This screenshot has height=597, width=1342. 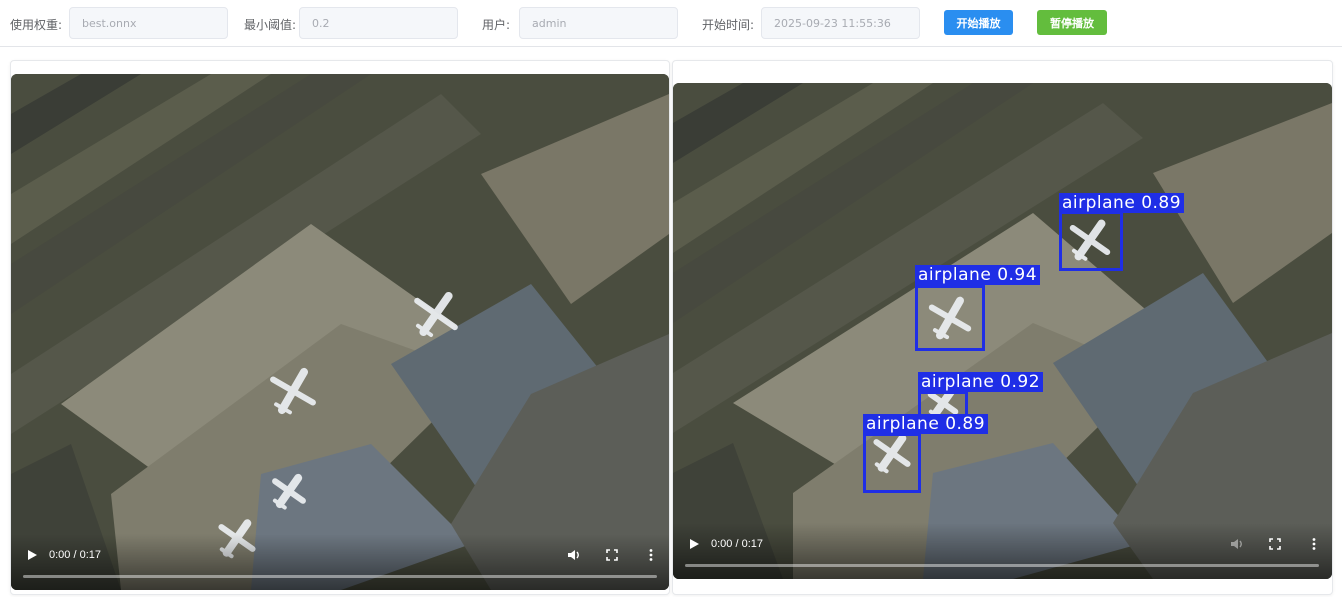 I want to click on start-time-field, so click(x=840, y=23).